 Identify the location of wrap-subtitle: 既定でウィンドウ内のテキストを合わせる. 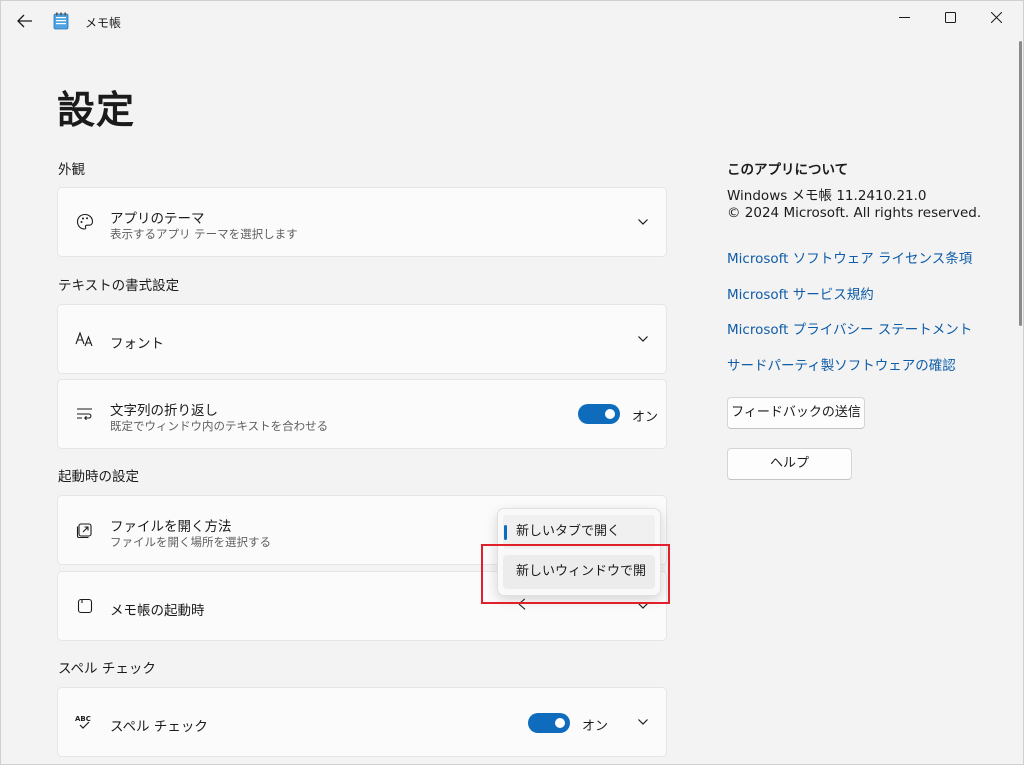
(219, 426).